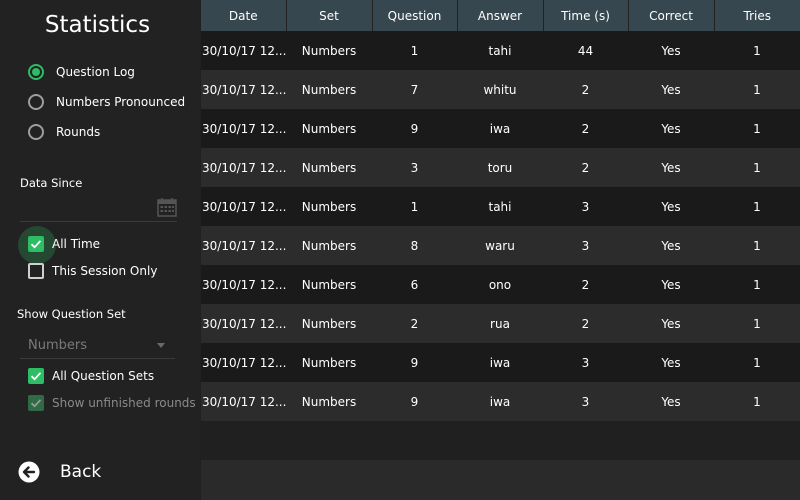  What do you see at coordinates (105, 271) in the screenshot?
I see `checkbox-label: This Session Only` at bounding box center [105, 271].